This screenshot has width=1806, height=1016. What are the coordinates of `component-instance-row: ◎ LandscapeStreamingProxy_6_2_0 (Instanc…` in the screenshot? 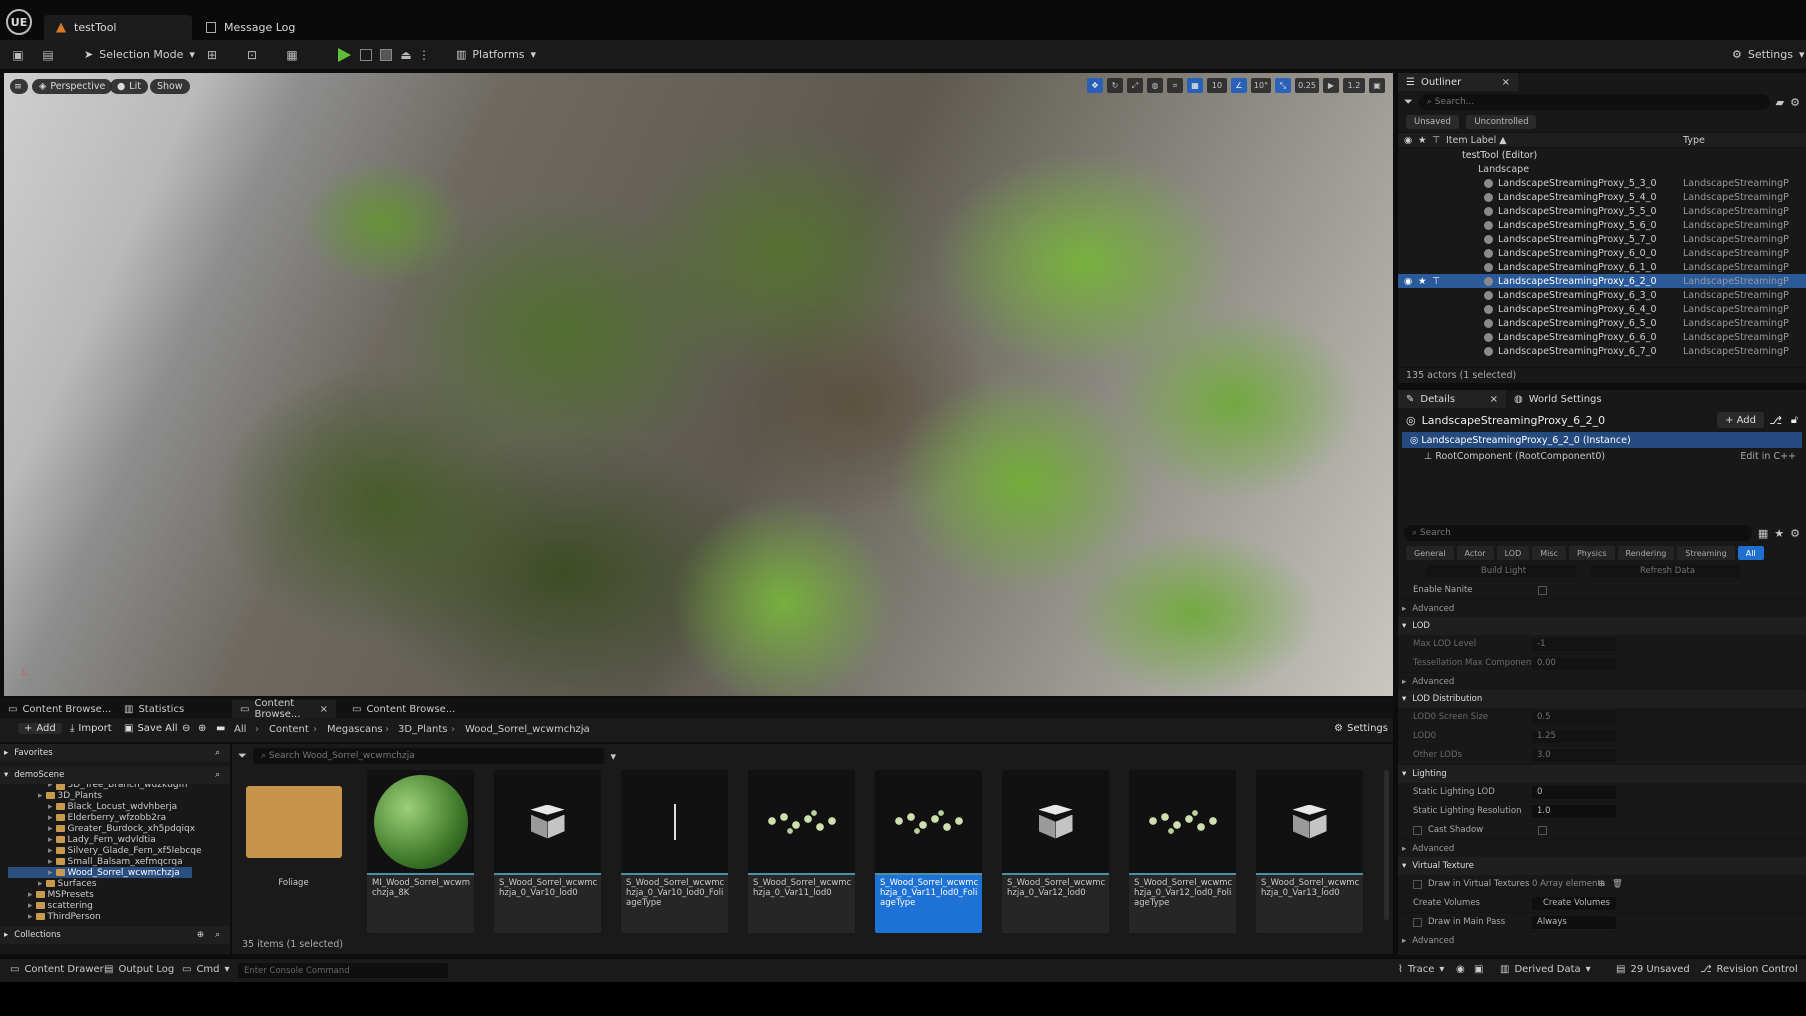 It's located at (1602, 440).